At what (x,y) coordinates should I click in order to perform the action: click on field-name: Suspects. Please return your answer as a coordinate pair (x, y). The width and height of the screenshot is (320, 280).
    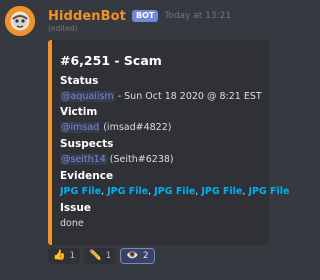
    Looking at the image, I should click on (87, 144).